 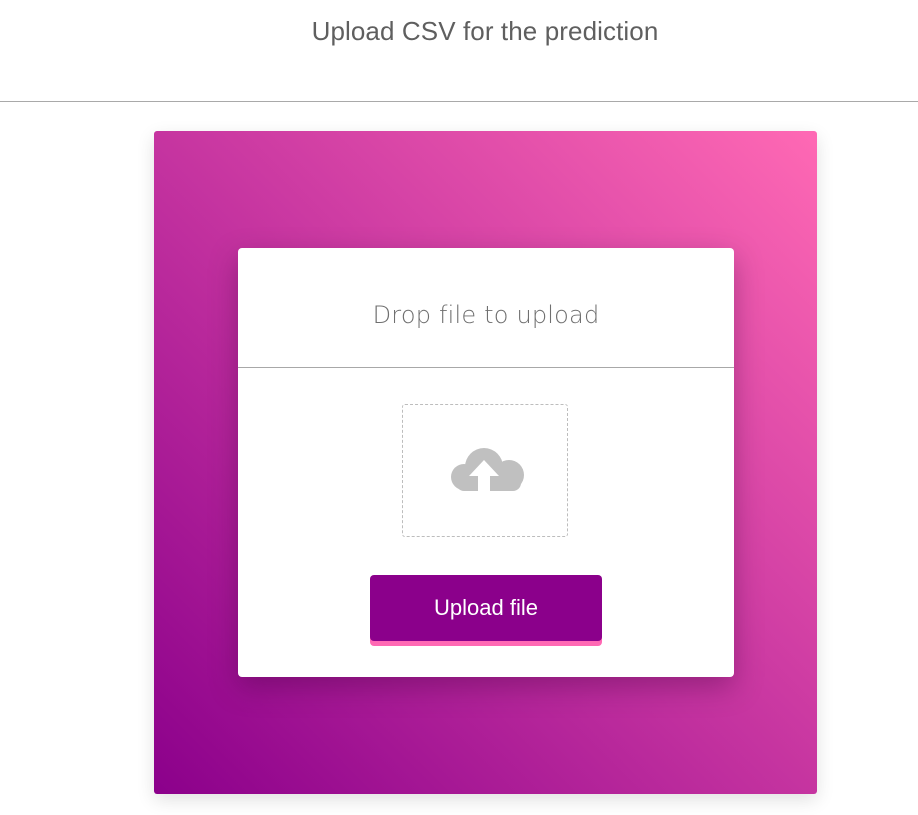 What do you see at coordinates (459, 101) in the screenshot?
I see `title-divider` at bounding box center [459, 101].